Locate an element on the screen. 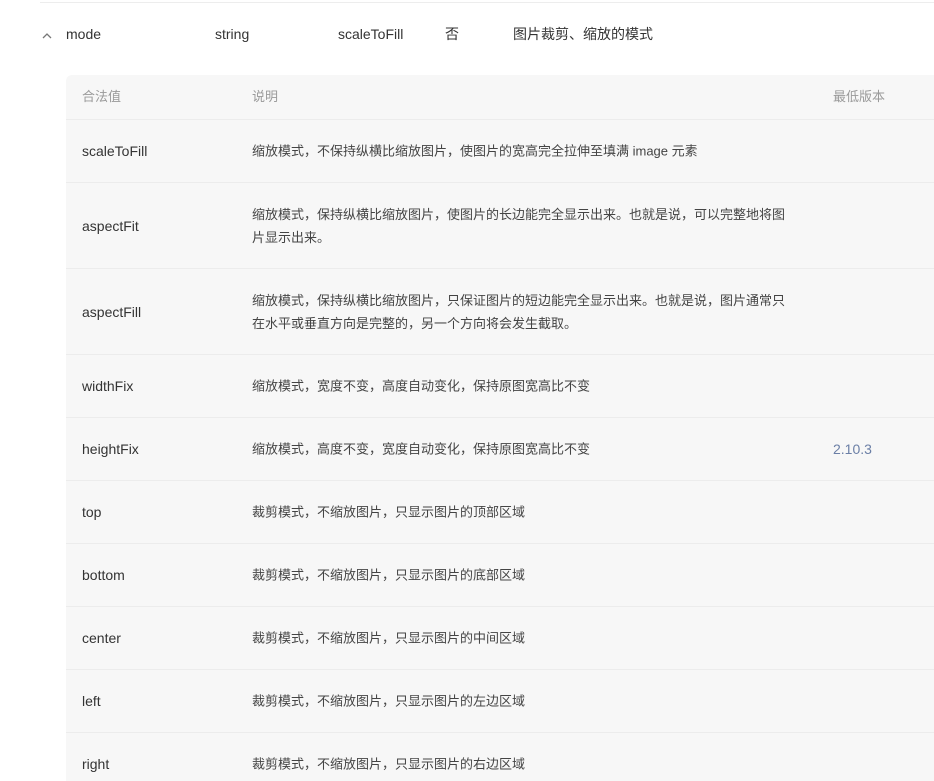 The image size is (934, 781). table-row: center 裁剪模式，不缩放图片，只显示图片的中间区域 is located at coordinates (500, 638).